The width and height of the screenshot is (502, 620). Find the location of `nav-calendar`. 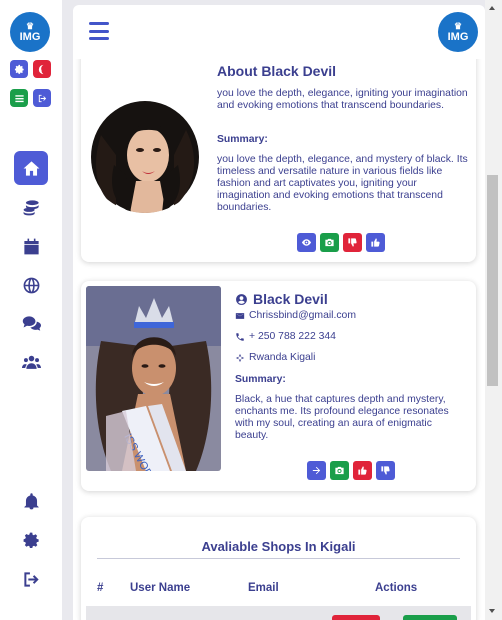

nav-calendar is located at coordinates (31, 246).